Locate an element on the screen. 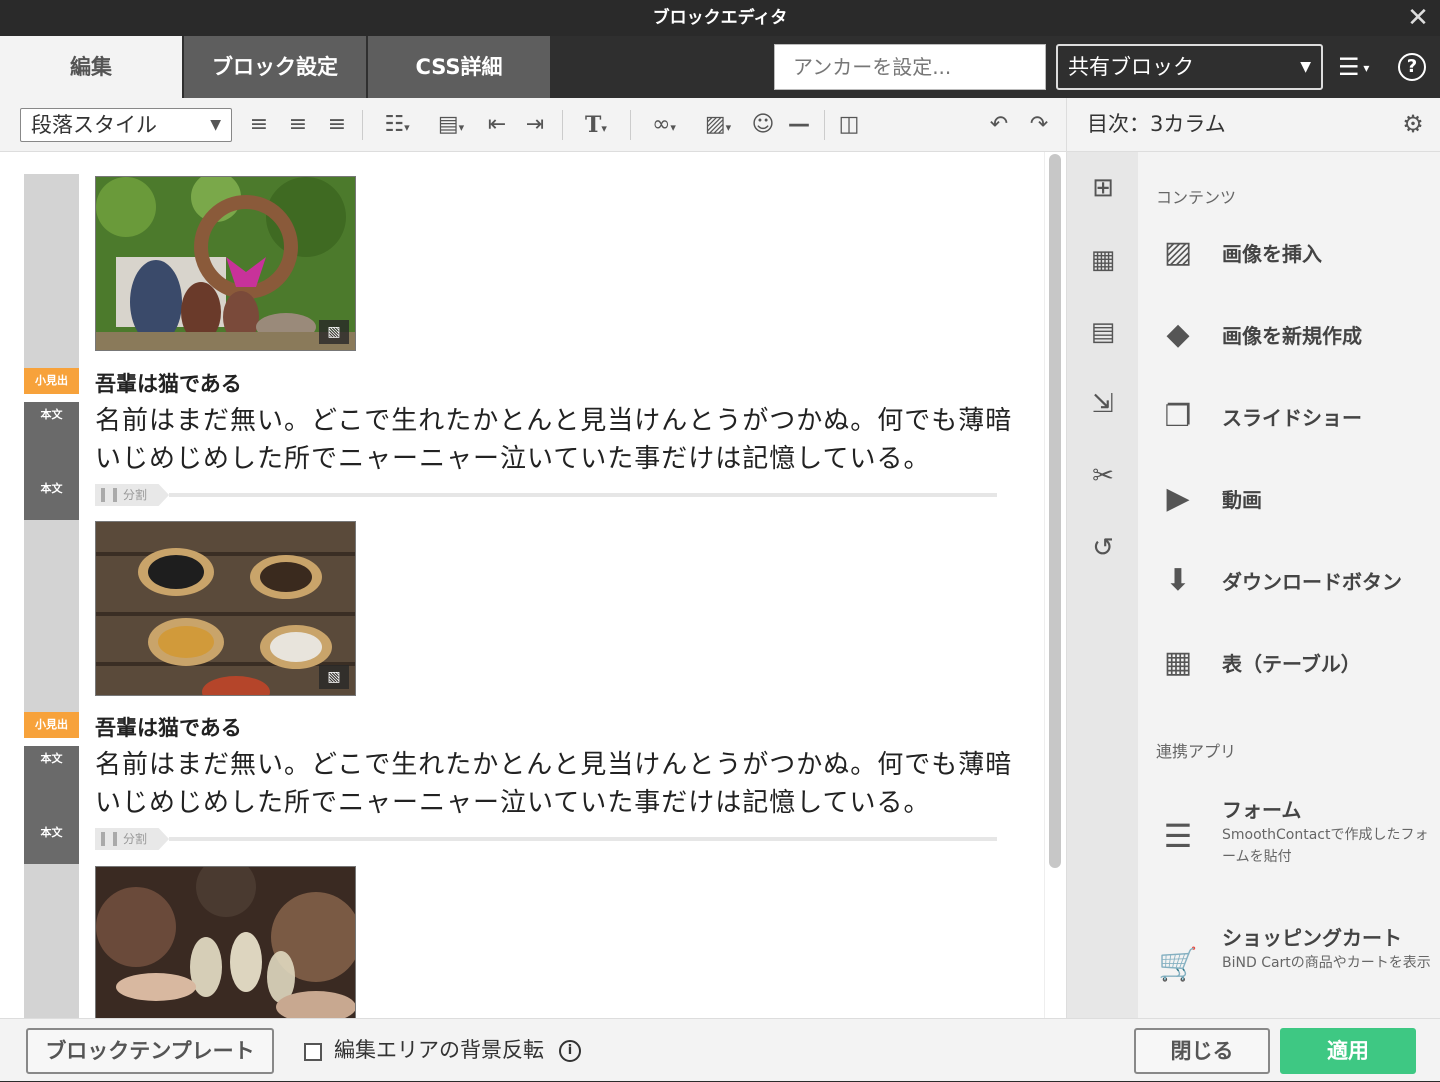 The height and width of the screenshot is (1082, 1440). tab-block-settings: ブロック設定 is located at coordinates (275, 67).